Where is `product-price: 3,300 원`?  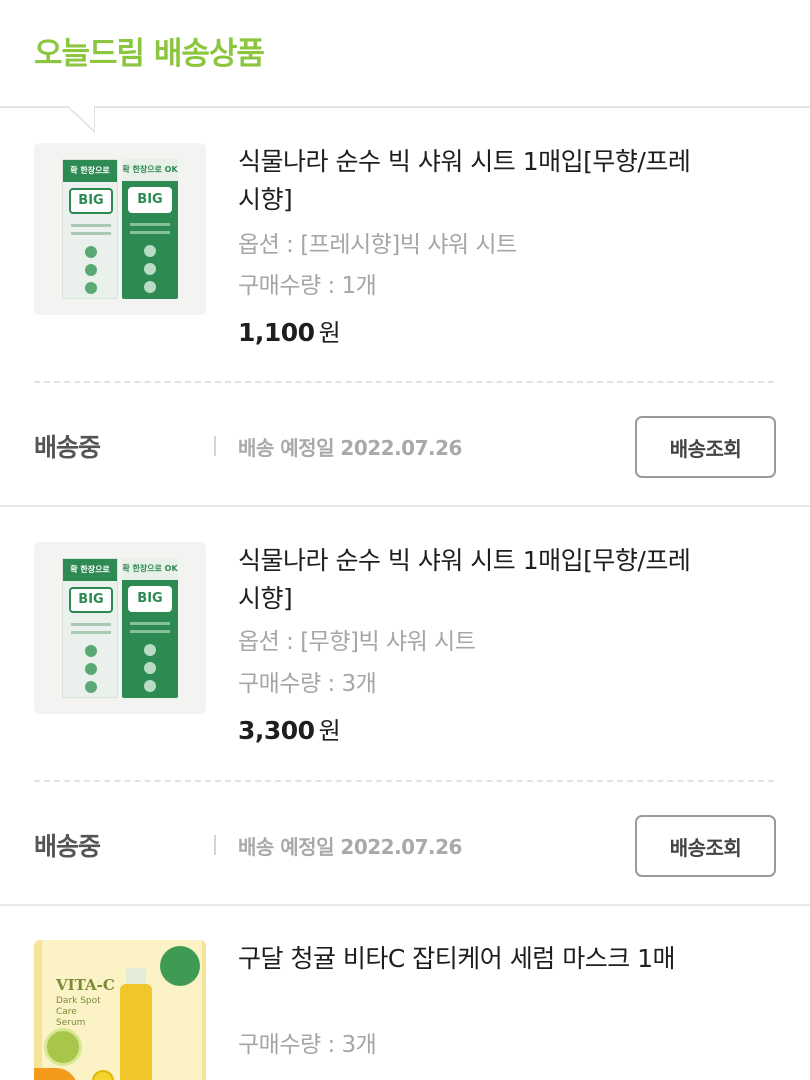
product-price: 3,300 원 is located at coordinates (289, 728).